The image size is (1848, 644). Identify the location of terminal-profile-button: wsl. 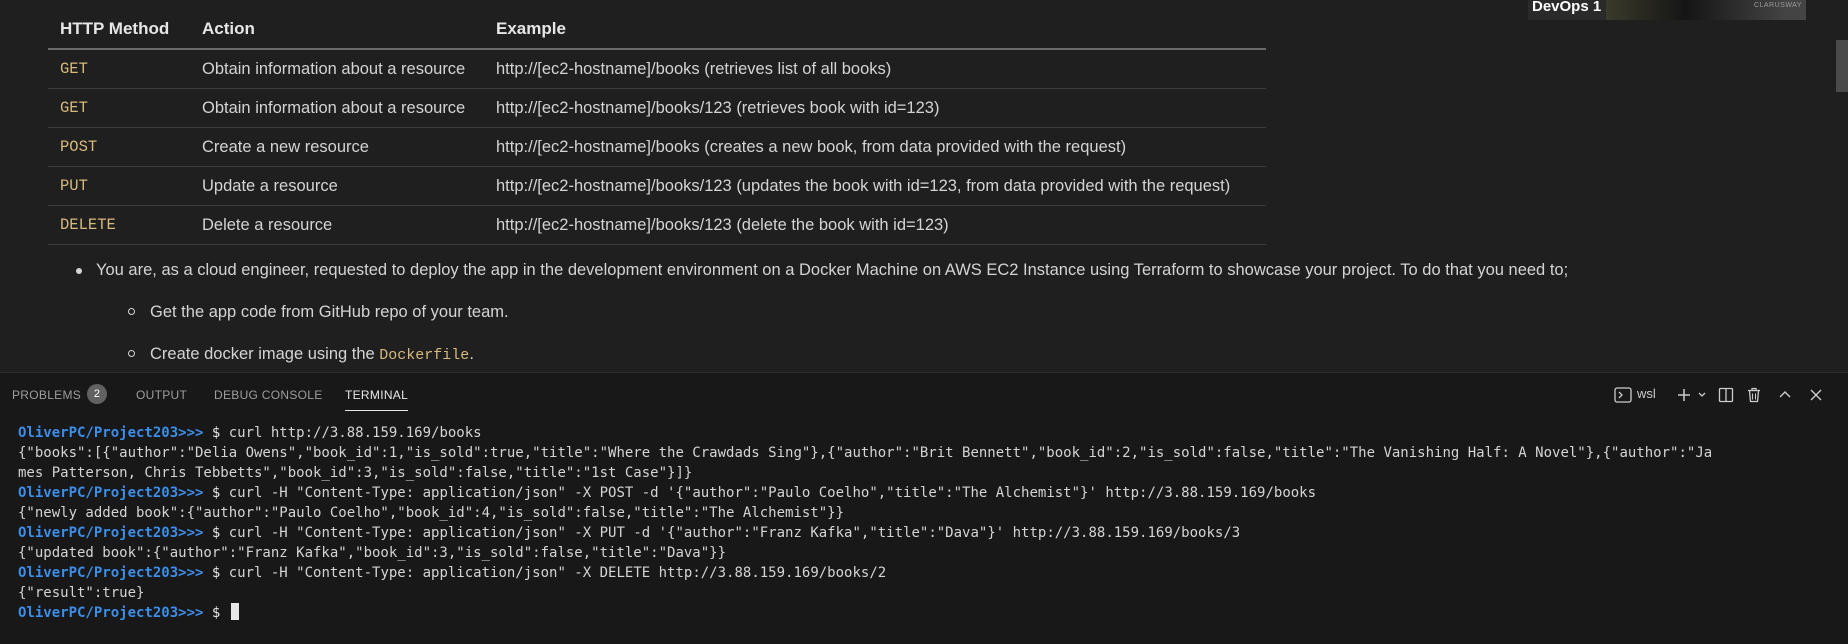
(1645, 395).